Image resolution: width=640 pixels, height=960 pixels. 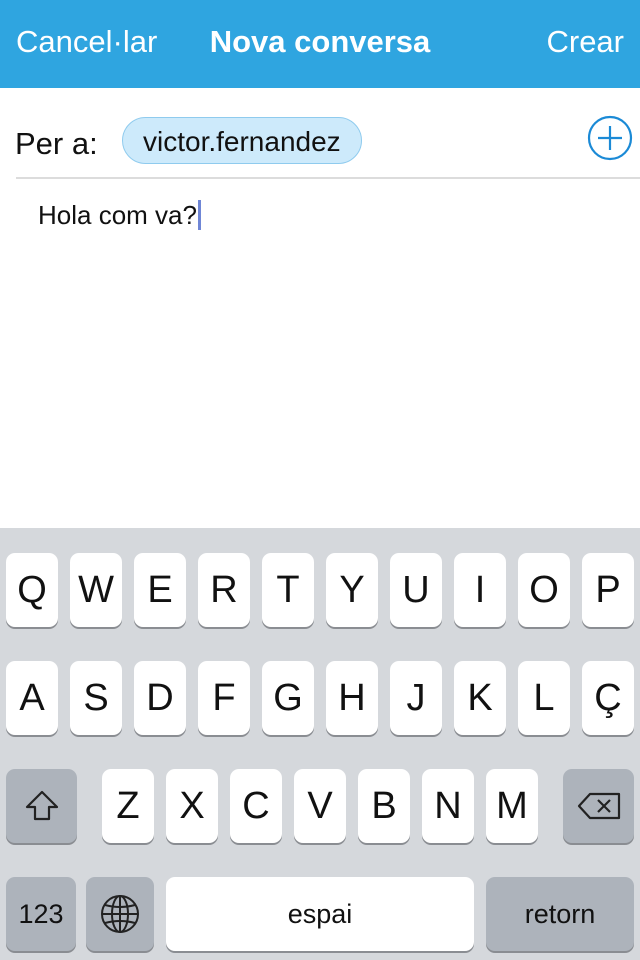 I want to click on key-g: G, so click(x=288, y=698).